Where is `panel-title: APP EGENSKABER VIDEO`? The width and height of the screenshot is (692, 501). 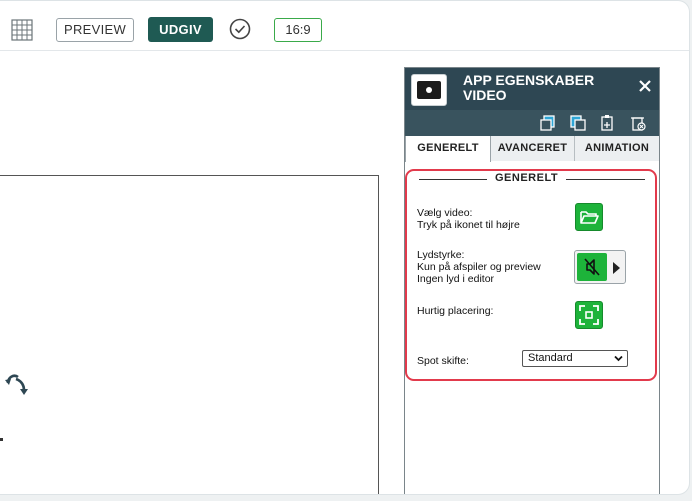
panel-title: APP EGENSKABER VIDEO is located at coordinates (528, 88).